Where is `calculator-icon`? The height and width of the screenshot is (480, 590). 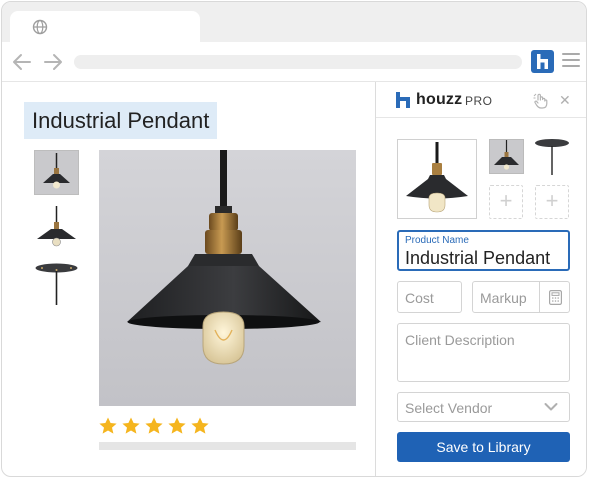
calculator-icon is located at coordinates (555, 297).